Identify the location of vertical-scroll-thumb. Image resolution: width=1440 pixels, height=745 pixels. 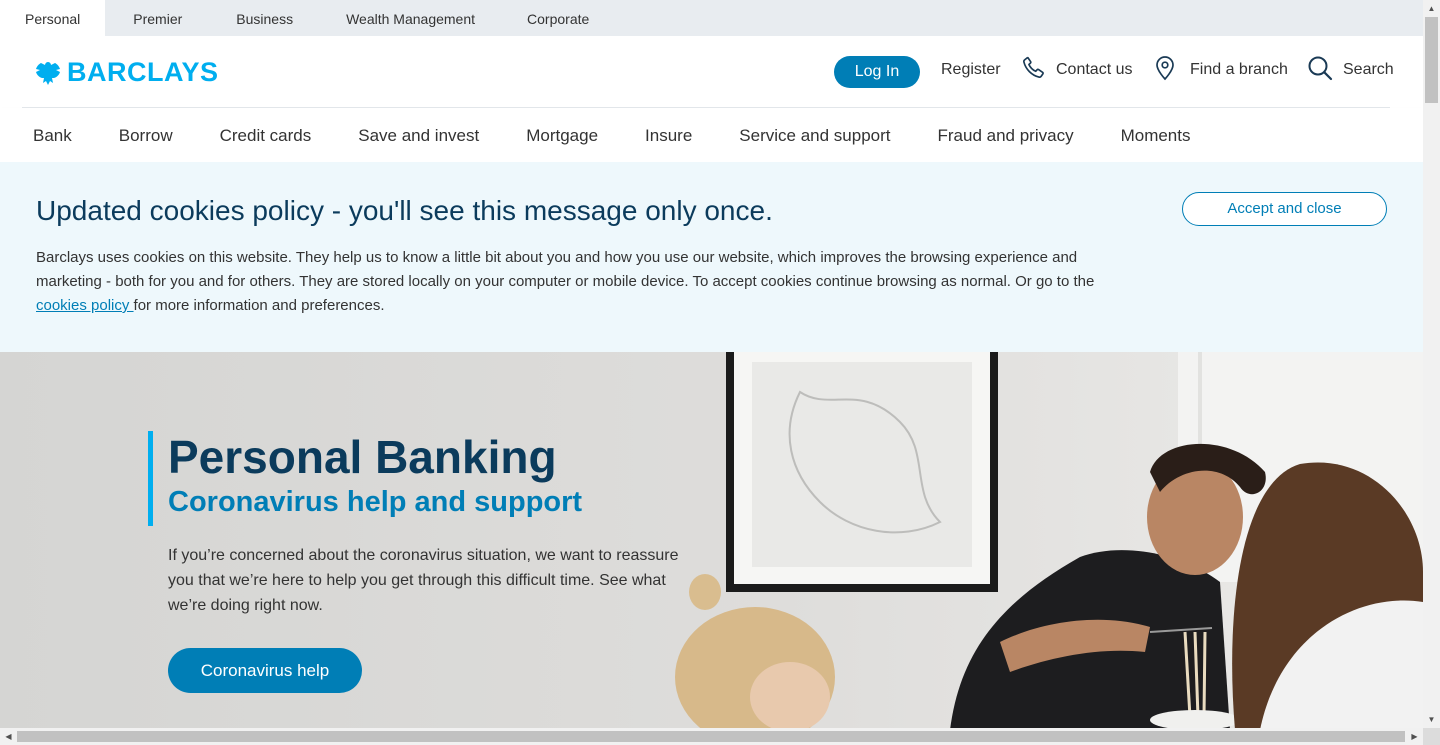
(1431, 60).